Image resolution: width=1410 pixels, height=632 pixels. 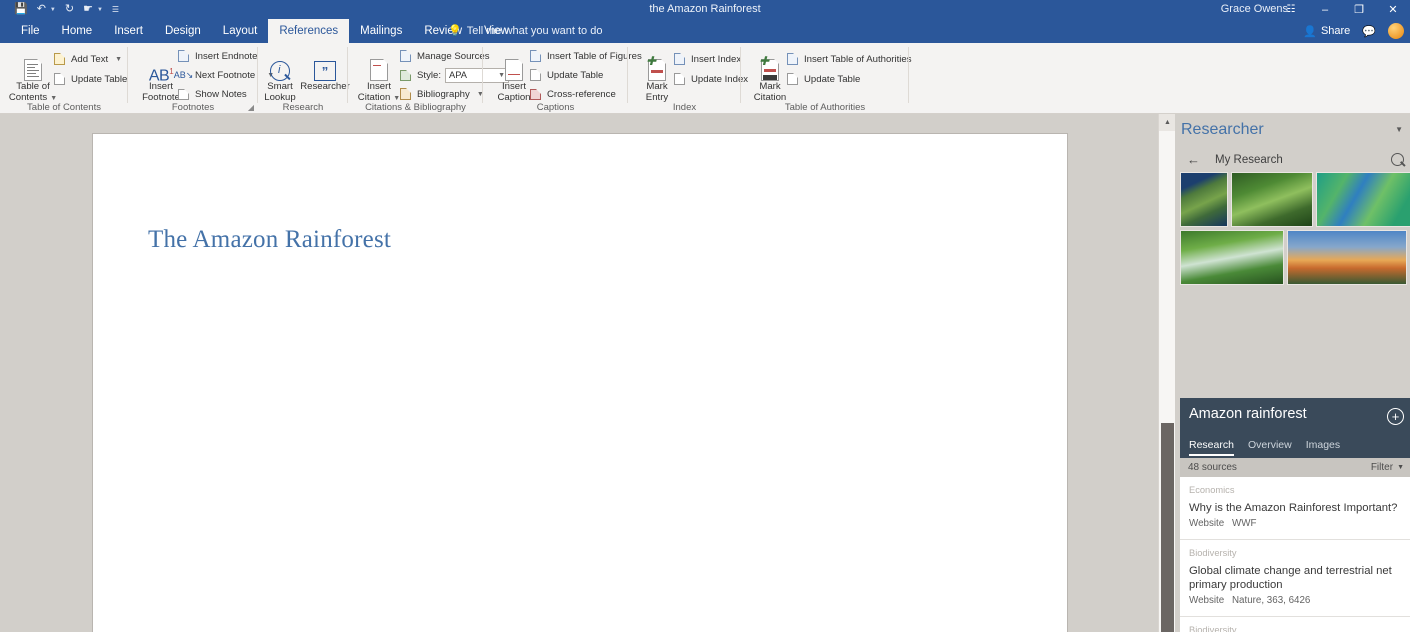 I want to click on next-footnote-icon: AB↘, so click(x=183, y=74).